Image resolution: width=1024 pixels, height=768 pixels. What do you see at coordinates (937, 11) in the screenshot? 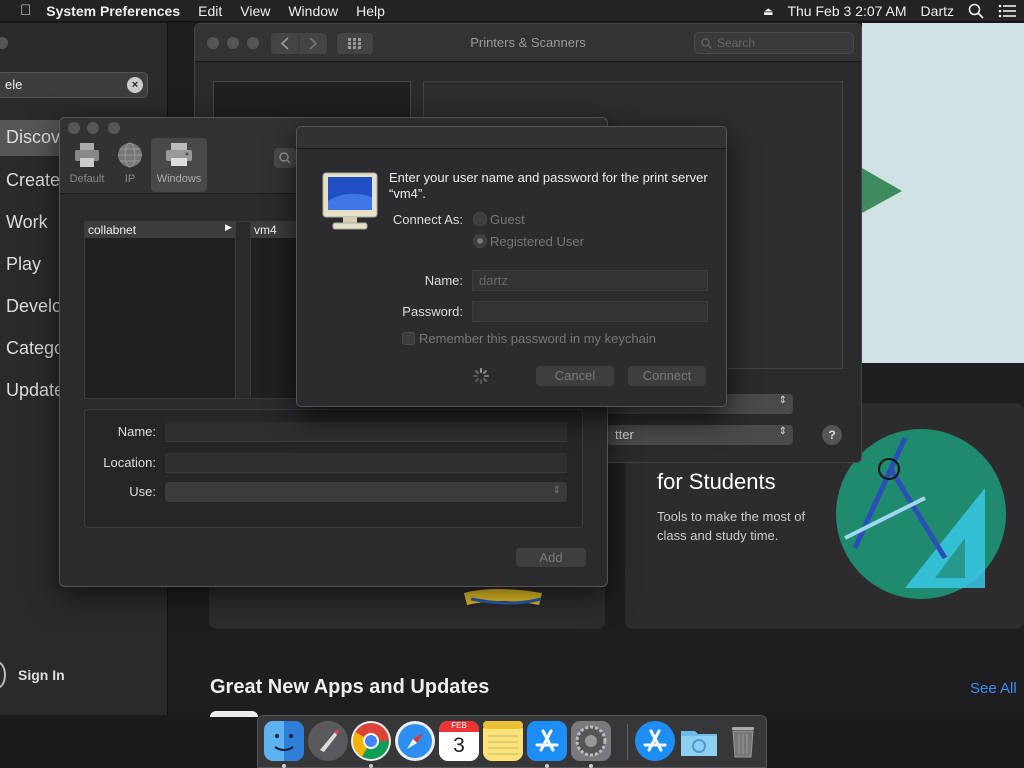
I see `user-menu: Dartz` at bounding box center [937, 11].